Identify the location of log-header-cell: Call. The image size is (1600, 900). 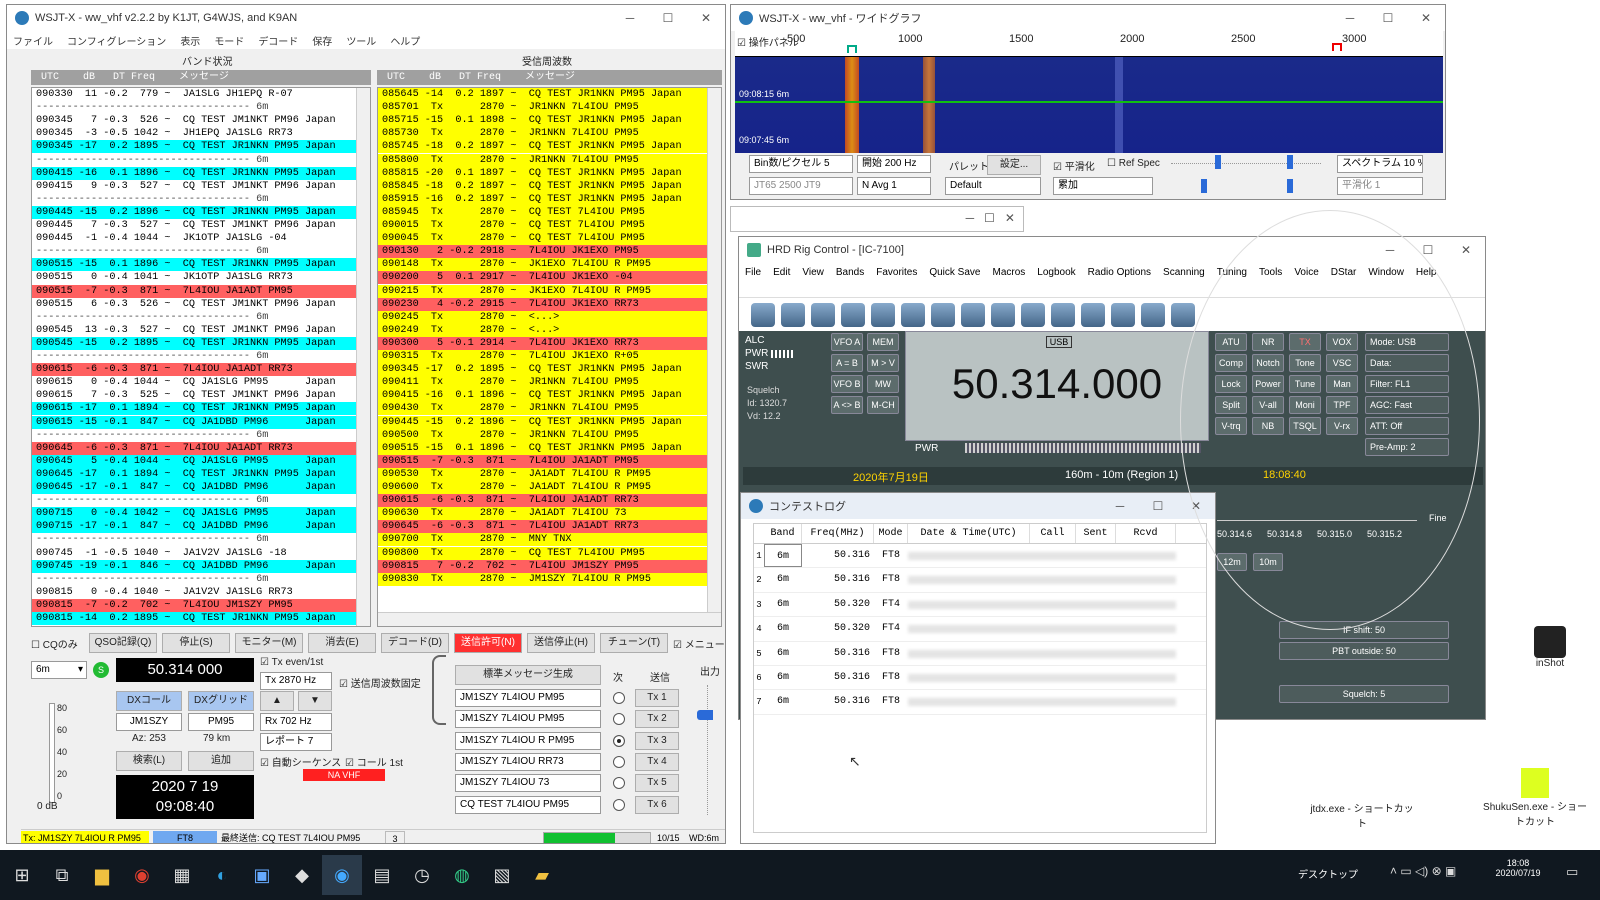
(1053, 533).